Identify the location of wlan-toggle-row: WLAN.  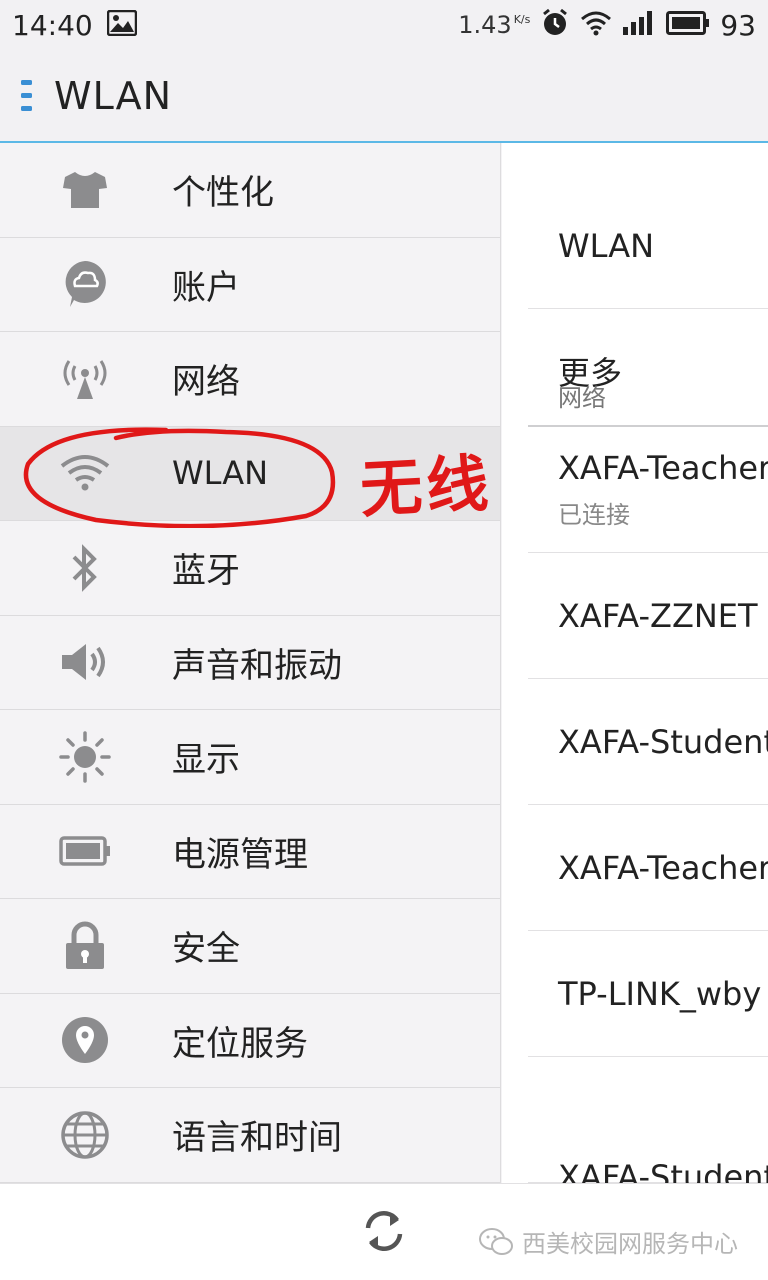
(648, 226).